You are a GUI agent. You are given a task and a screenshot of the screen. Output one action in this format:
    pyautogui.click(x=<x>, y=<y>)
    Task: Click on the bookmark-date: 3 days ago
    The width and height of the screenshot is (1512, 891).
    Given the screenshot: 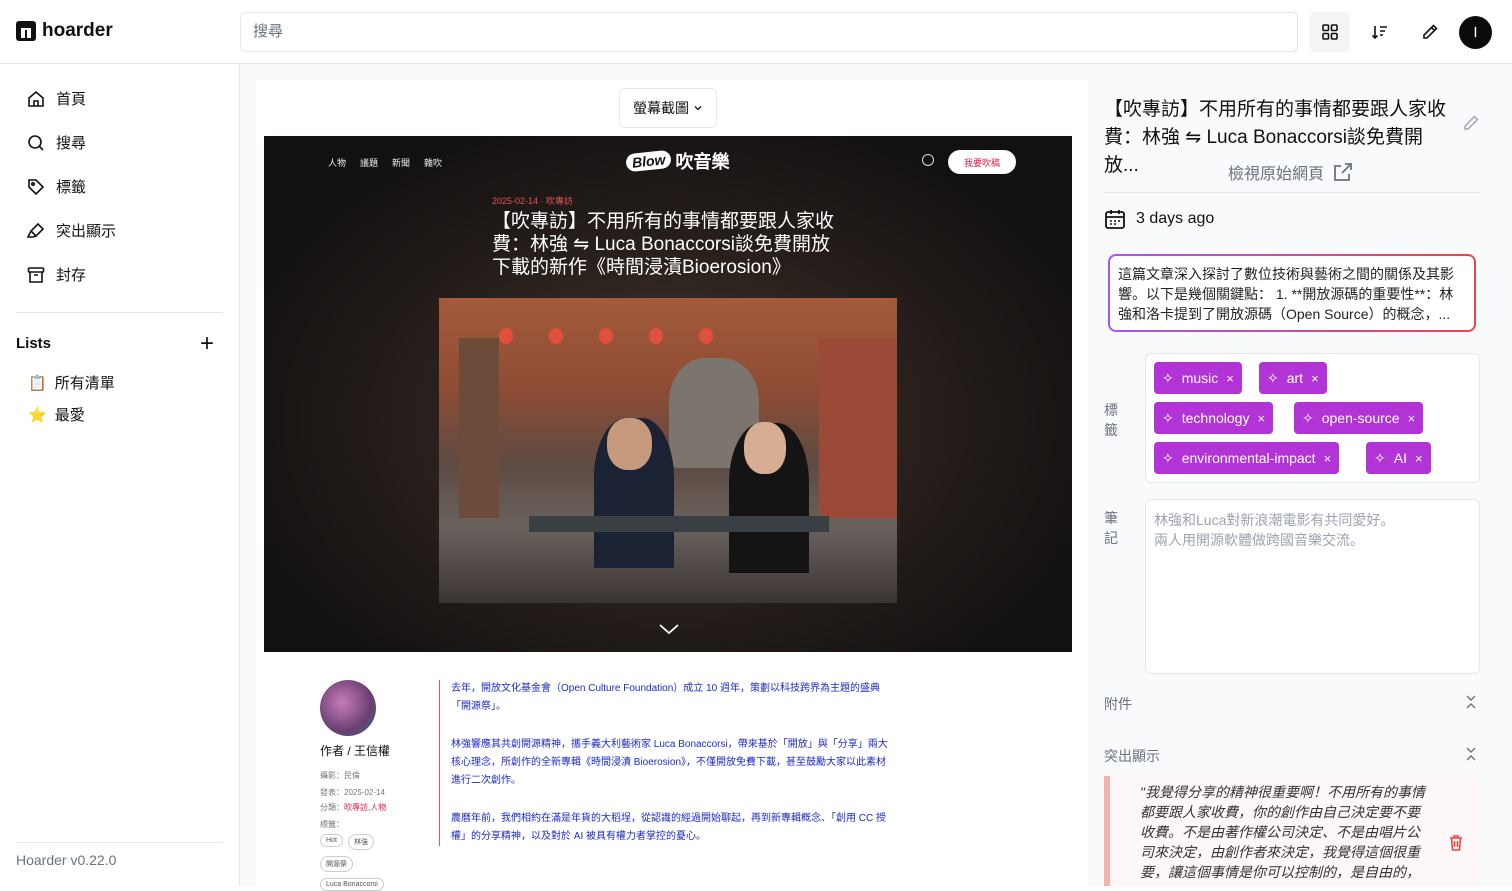 What is the action you would take?
    pyautogui.click(x=1159, y=219)
    